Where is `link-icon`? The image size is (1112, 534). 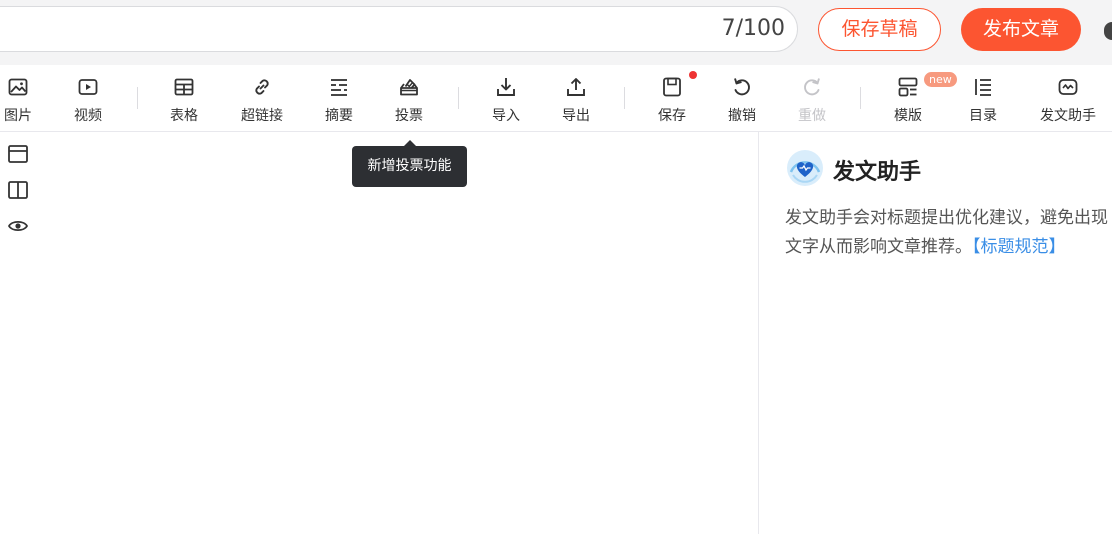
link-icon is located at coordinates (262, 87).